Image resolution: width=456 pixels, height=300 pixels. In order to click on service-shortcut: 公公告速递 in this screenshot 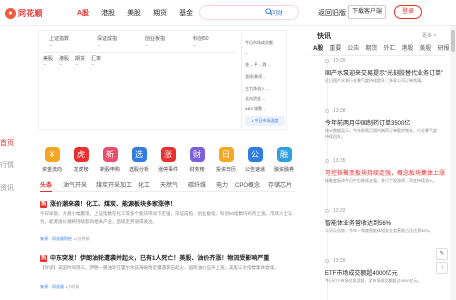, I will do `click(255, 160)`.